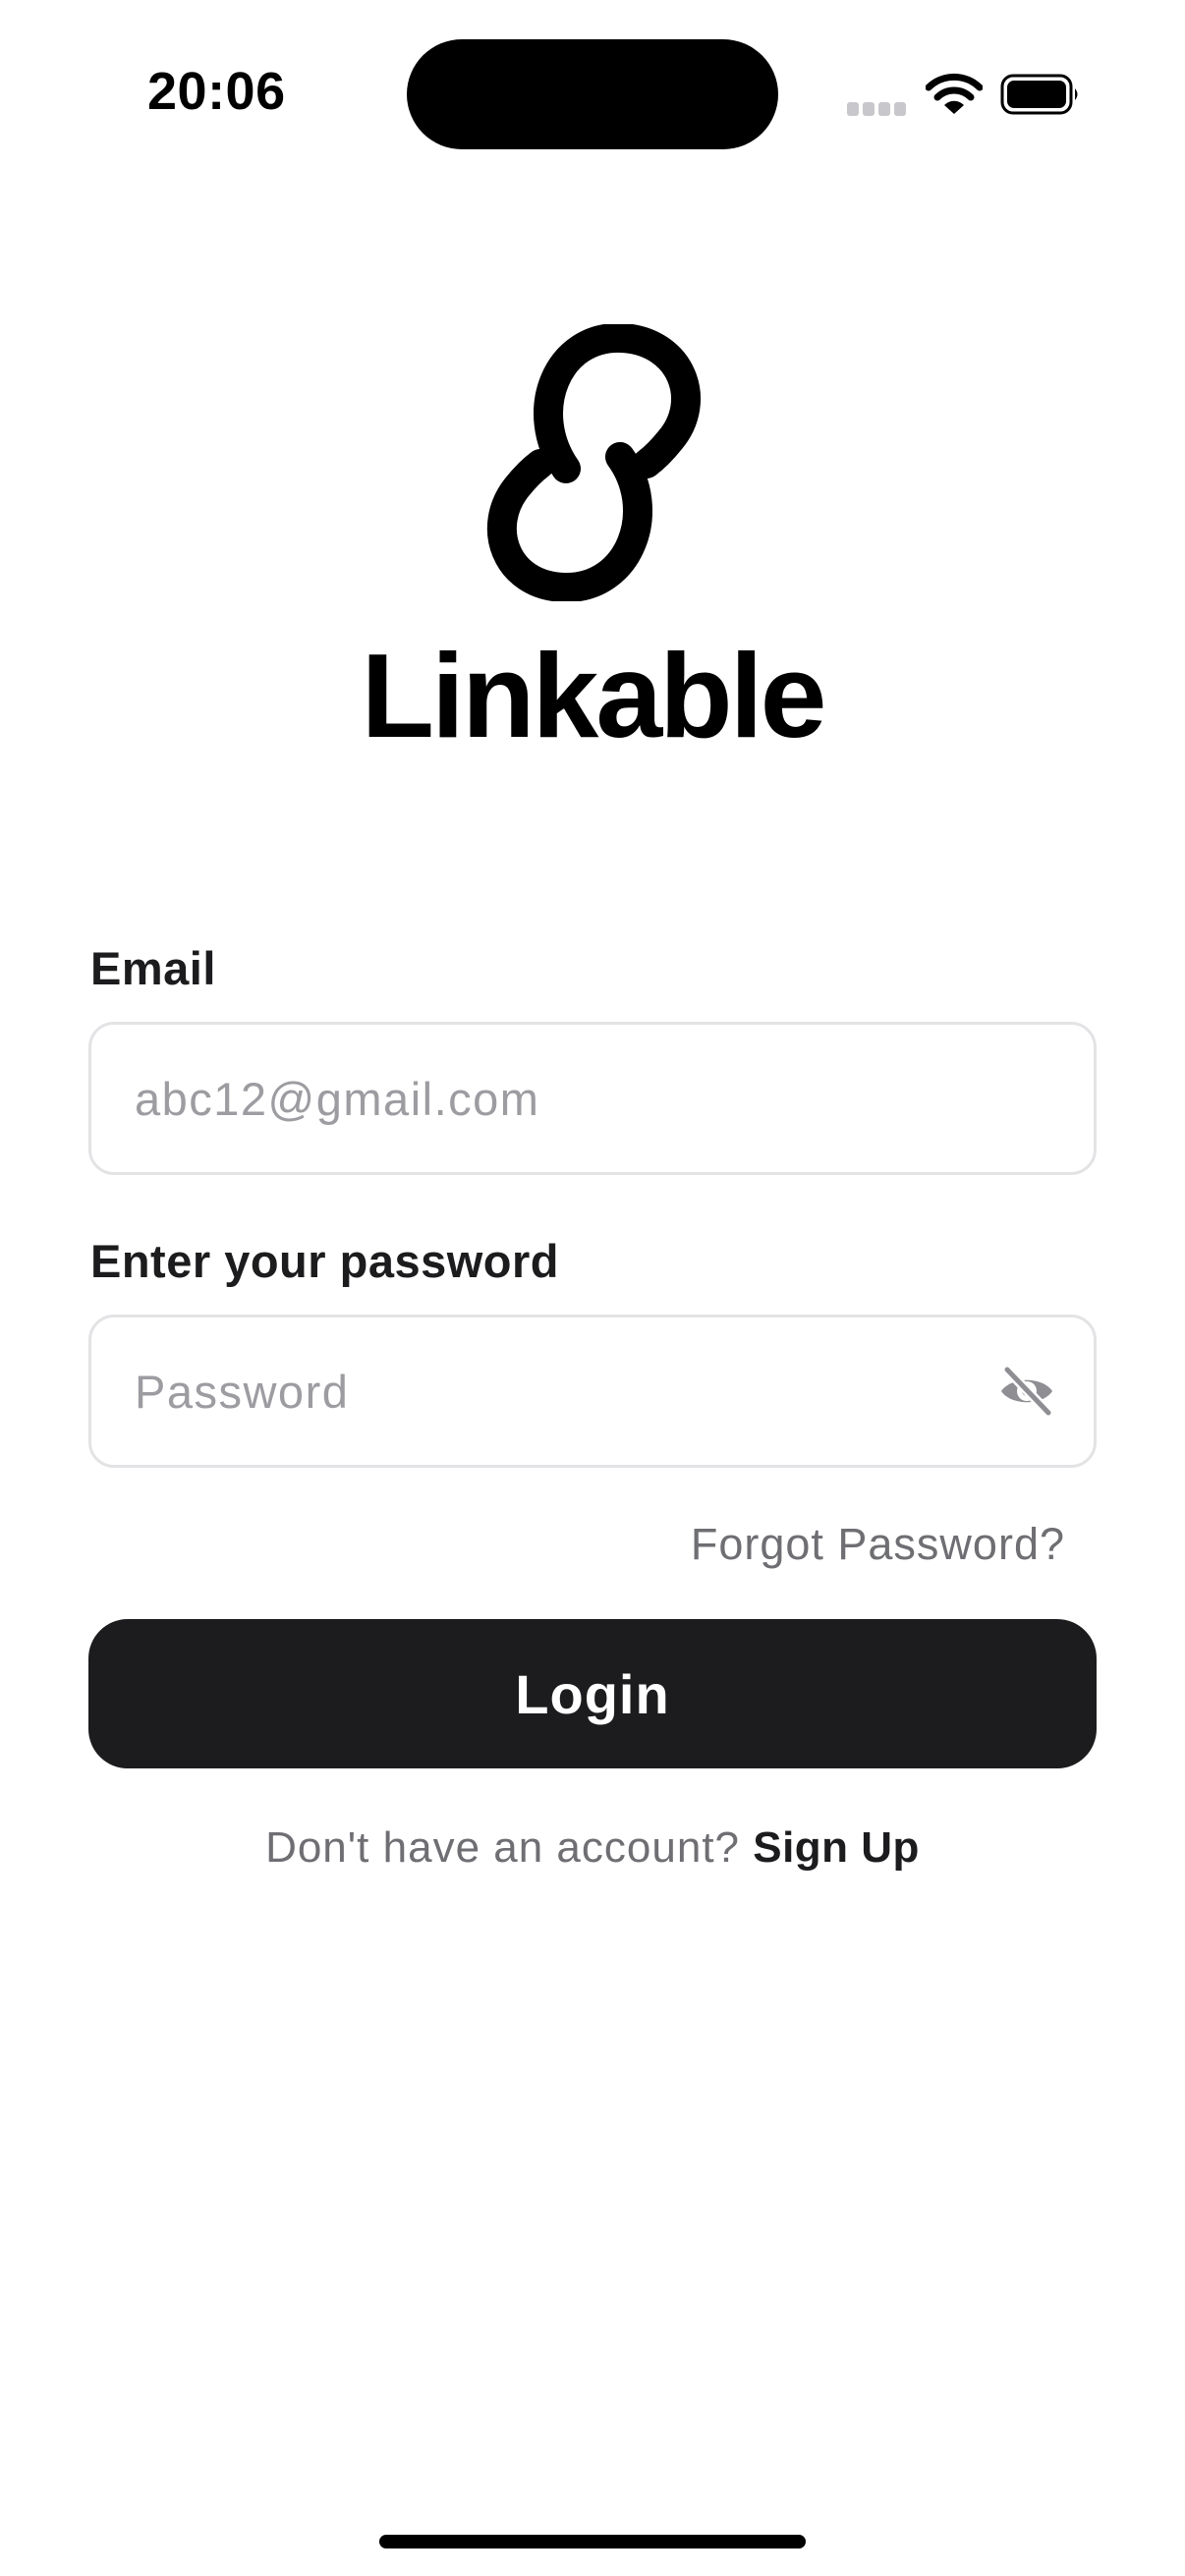 Image resolution: width=1185 pixels, height=2576 pixels. What do you see at coordinates (837, 1847) in the screenshot?
I see `signup-link: Sign Up` at bounding box center [837, 1847].